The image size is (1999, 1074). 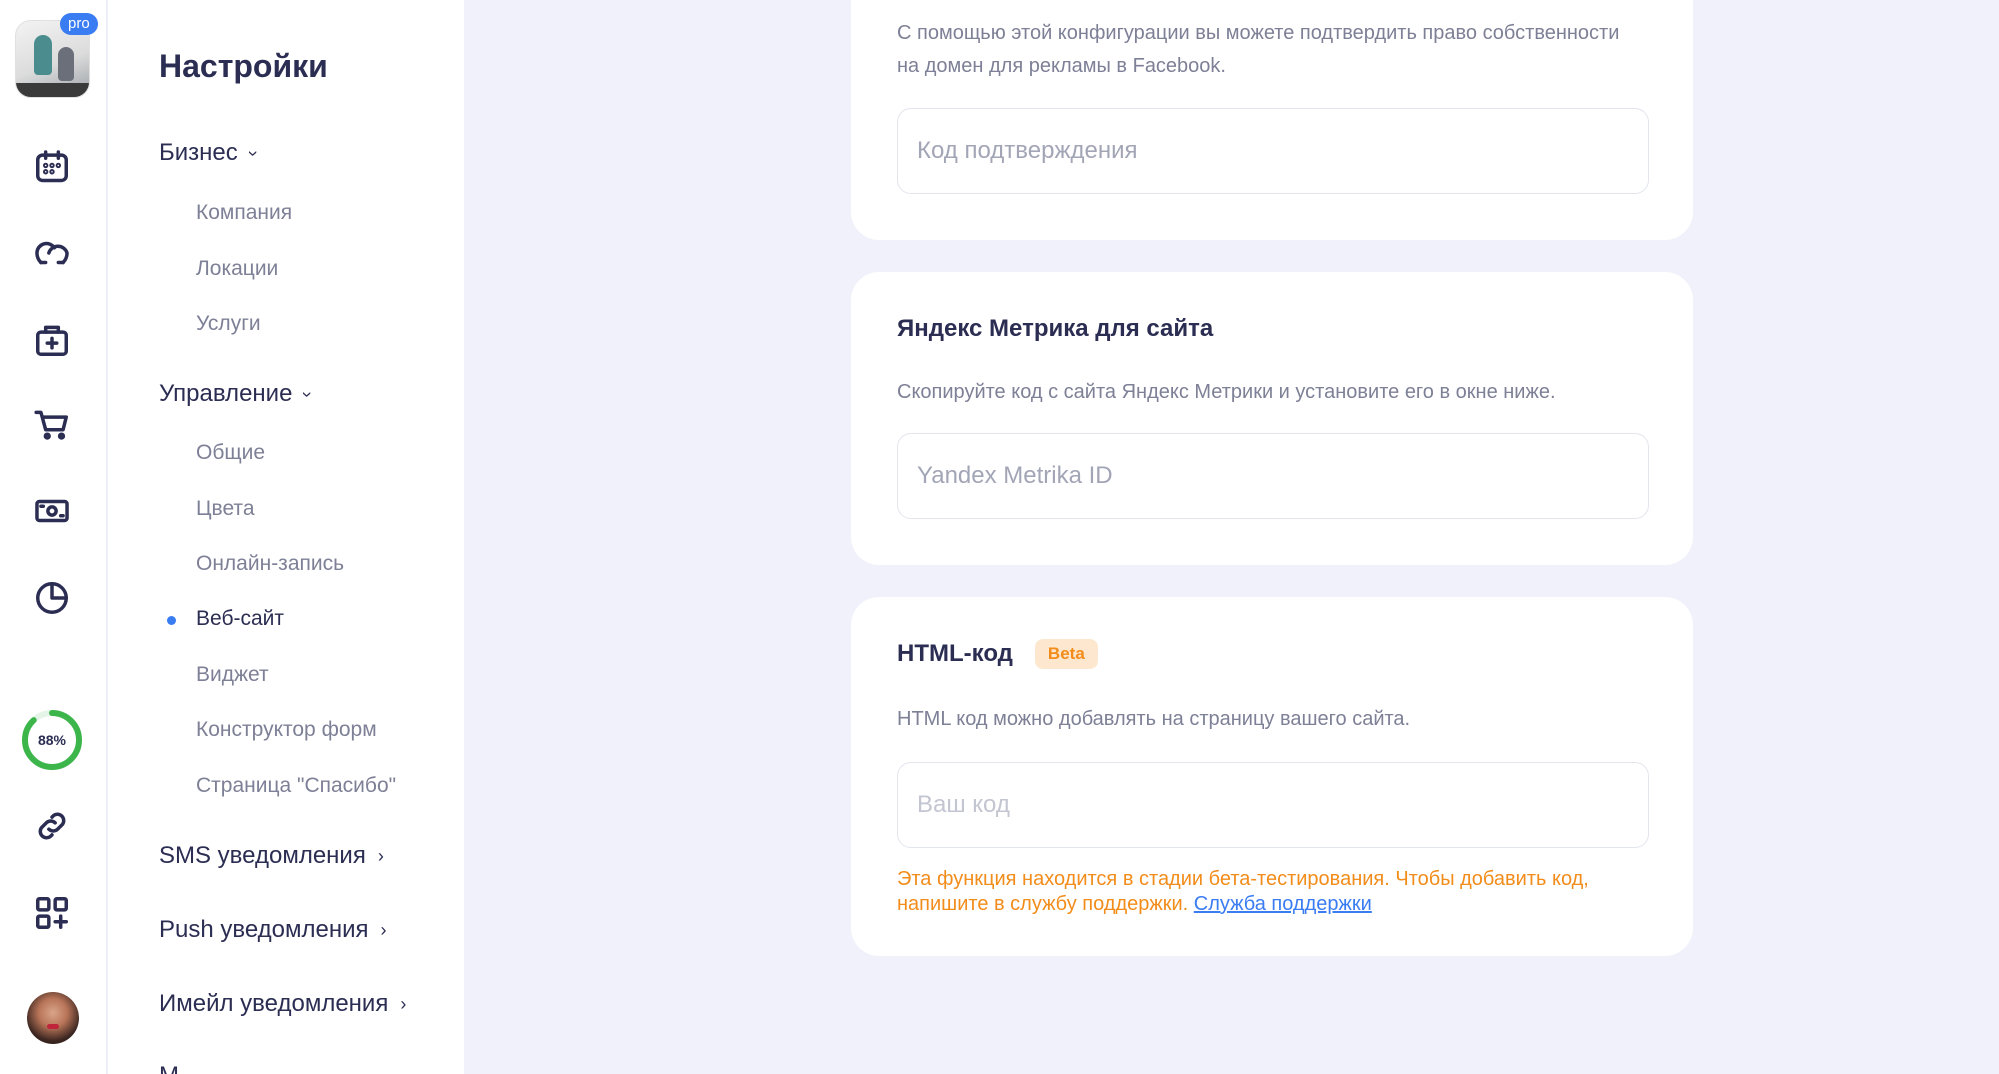 I want to click on section-sms-label: SMS уведомления, so click(x=262, y=855).